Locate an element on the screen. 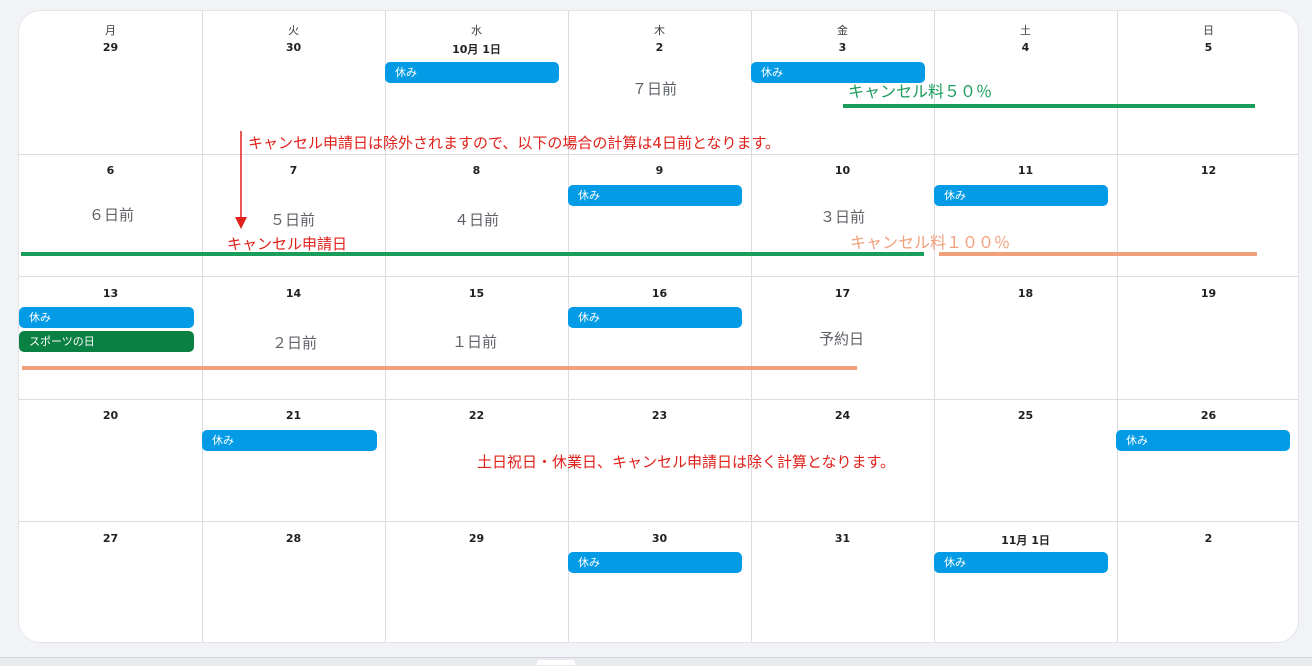 The image size is (1312, 666). date-number: 28 is located at coordinates (293, 538).